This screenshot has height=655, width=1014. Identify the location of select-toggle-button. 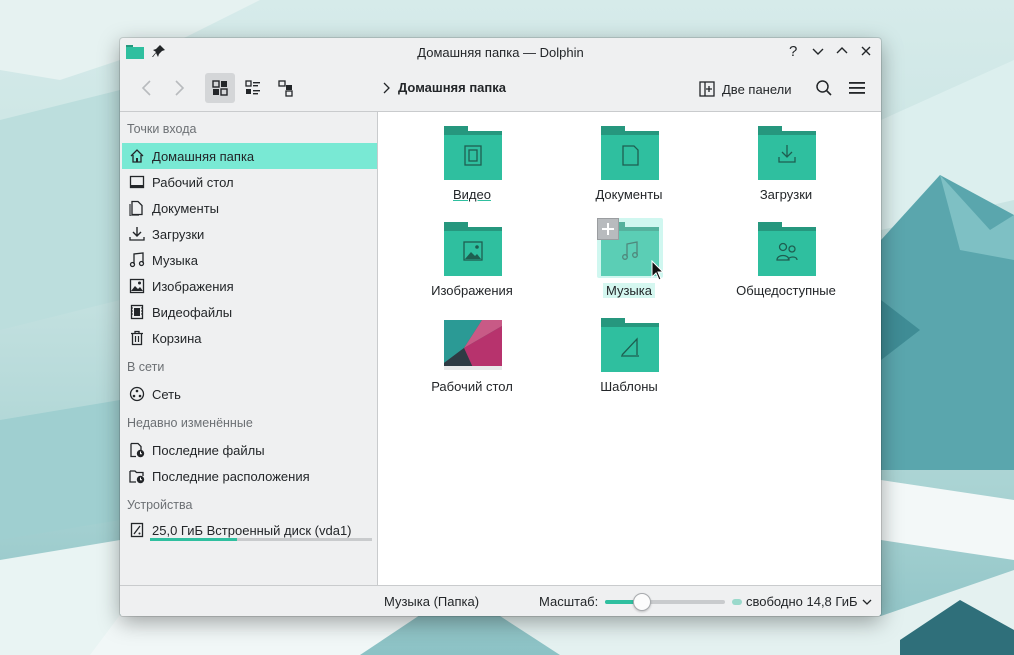
(608, 229).